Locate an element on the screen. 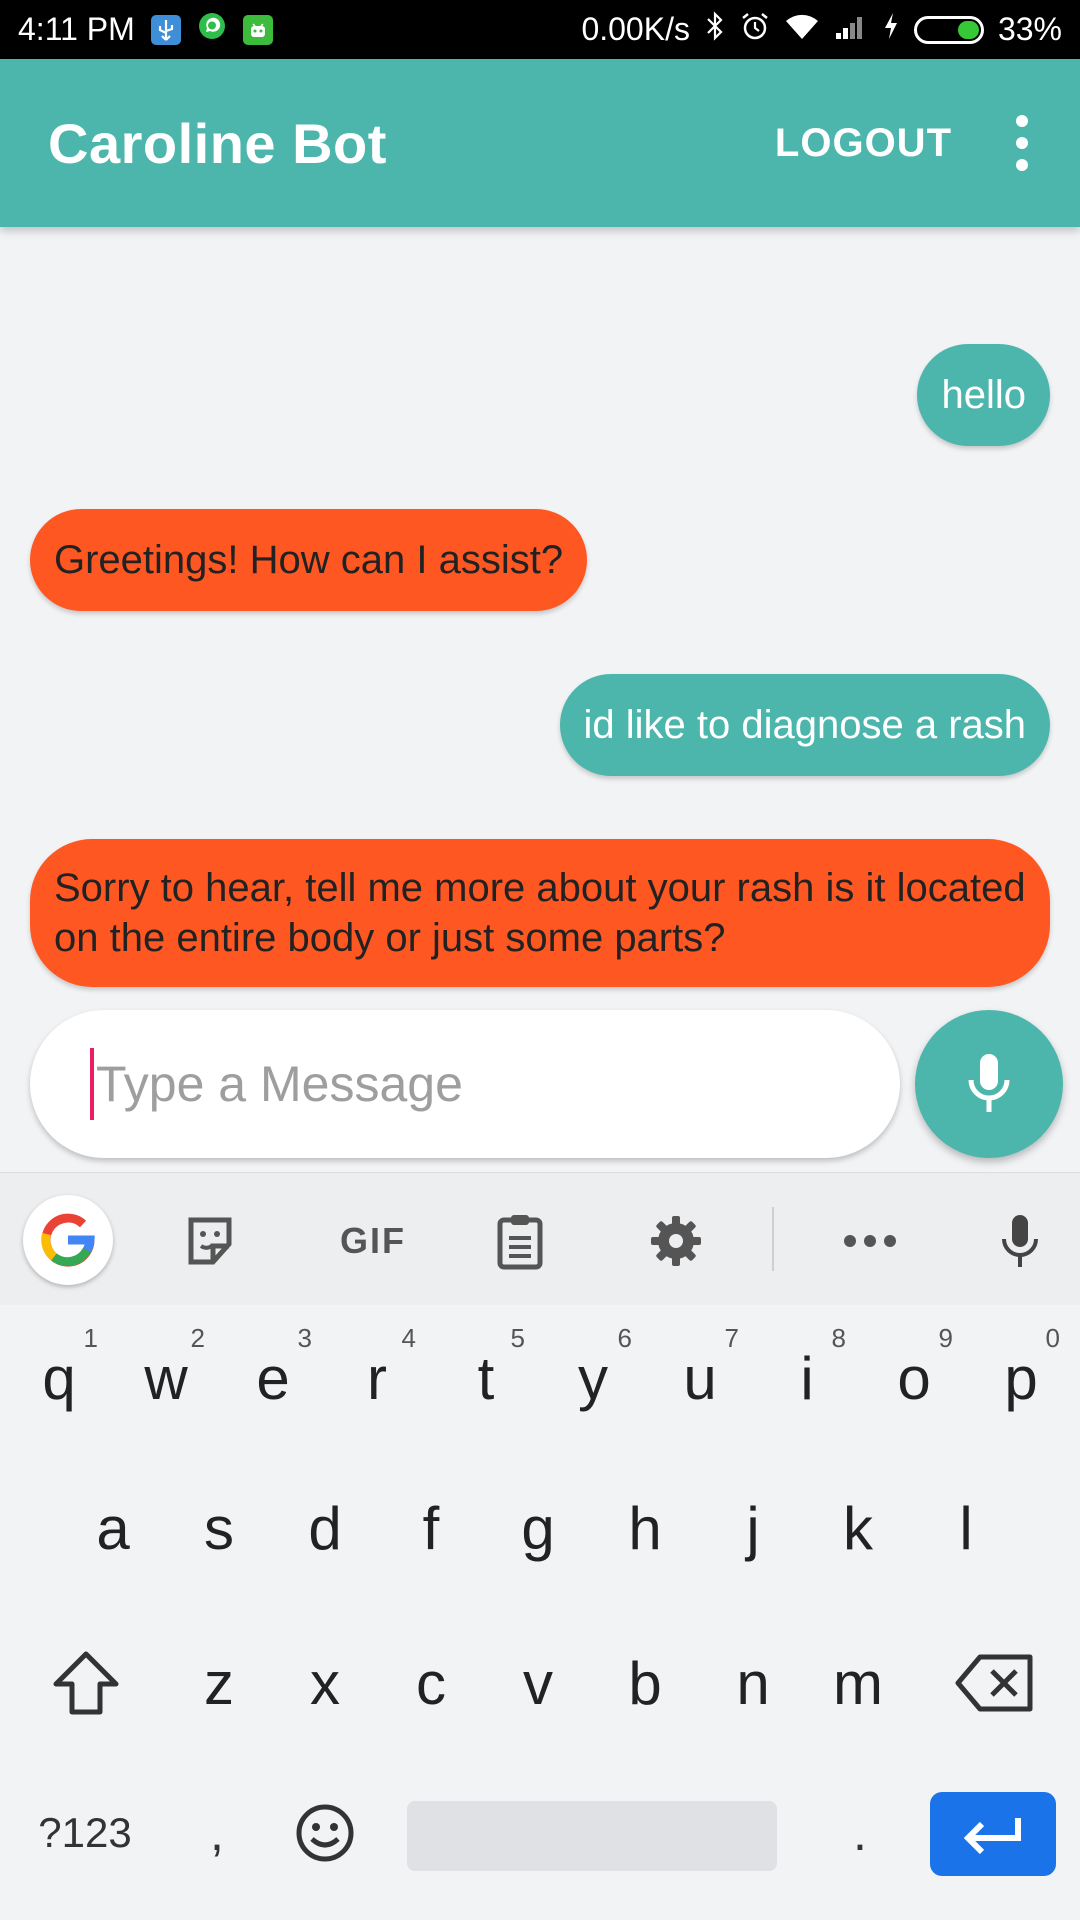  gif-button: GIF is located at coordinates (373, 1241).